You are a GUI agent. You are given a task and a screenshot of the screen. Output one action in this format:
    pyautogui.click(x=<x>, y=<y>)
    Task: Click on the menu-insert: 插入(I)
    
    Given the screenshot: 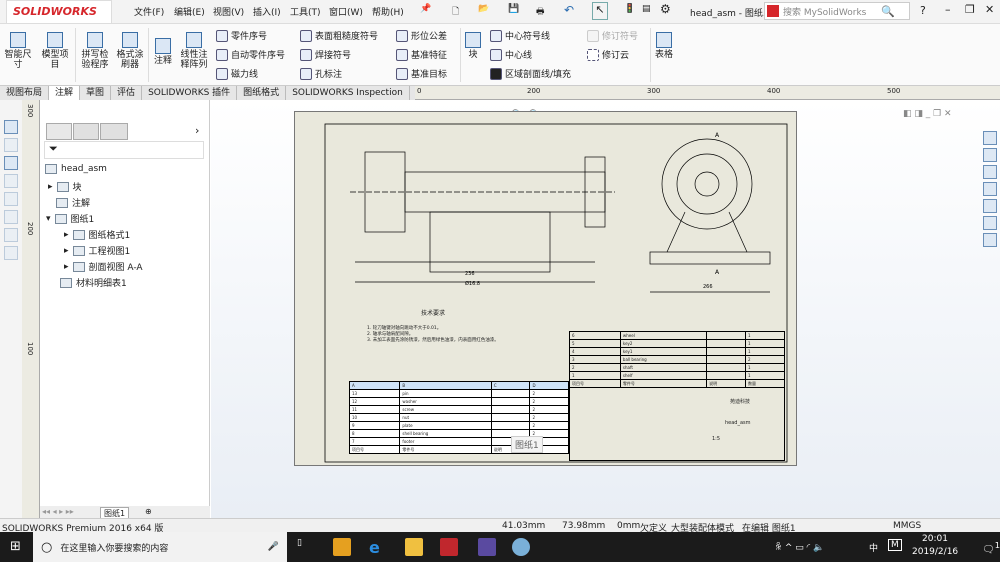 What is the action you would take?
    pyautogui.click(x=267, y=11)
    